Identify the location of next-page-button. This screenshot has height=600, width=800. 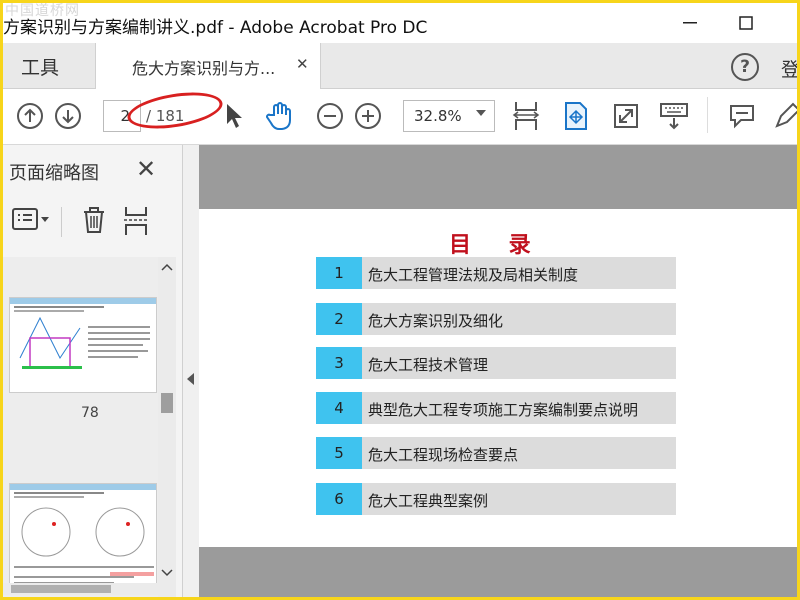
(68, 116).